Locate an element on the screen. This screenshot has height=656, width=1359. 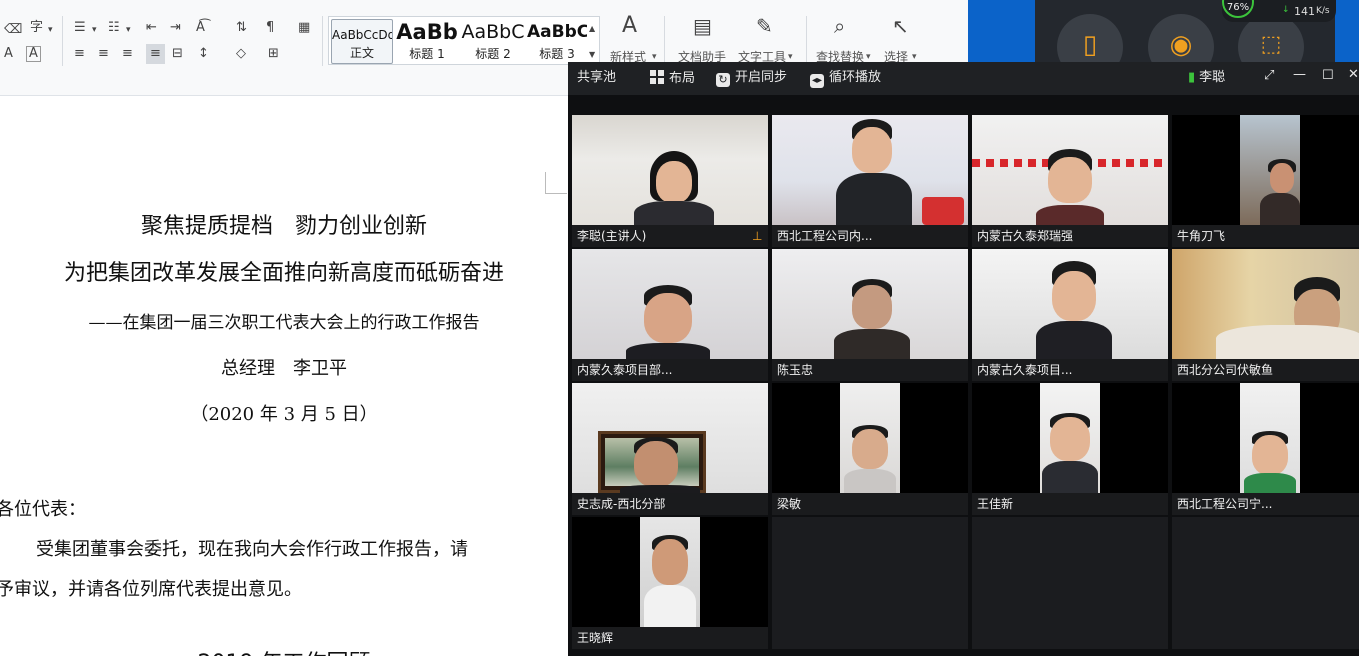
align-left-icon: ≡ is located at coordinates (79, 54).